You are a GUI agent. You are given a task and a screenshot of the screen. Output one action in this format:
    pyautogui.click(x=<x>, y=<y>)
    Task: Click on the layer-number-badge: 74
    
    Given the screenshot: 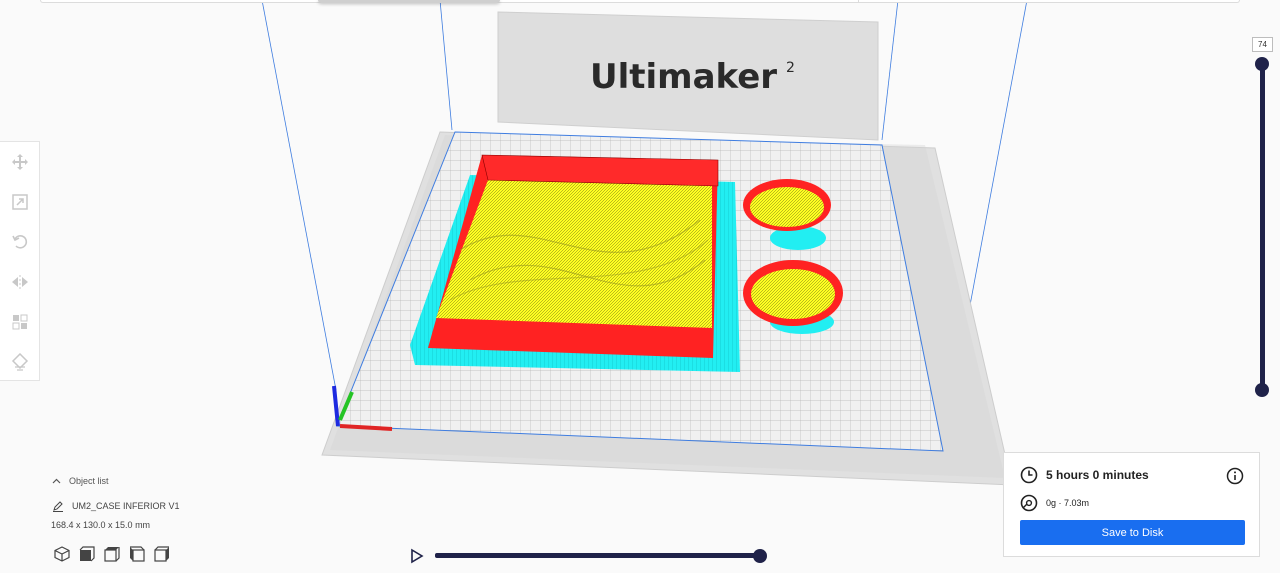 What is the action you would take?
    pyautogui.click(x=1262, y=44)
    